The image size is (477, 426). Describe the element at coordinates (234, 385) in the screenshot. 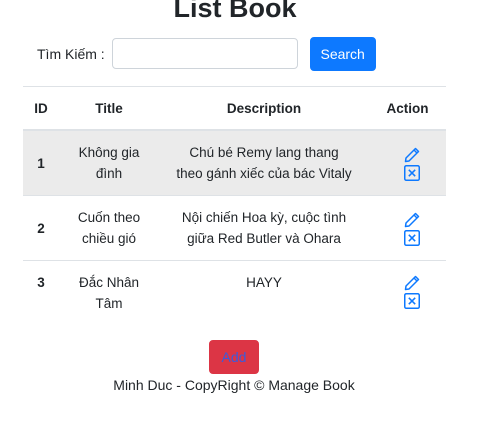

I see `footer-copyright: Minh Duc - CopyRight © Manage Book` at that location.